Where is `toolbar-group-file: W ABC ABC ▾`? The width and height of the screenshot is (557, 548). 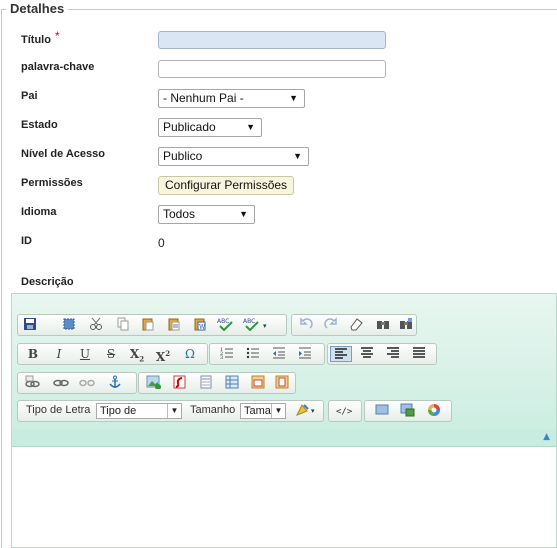 toolbar-group-file: W ABC ABC ▾ is located at coordinates (152, 325).